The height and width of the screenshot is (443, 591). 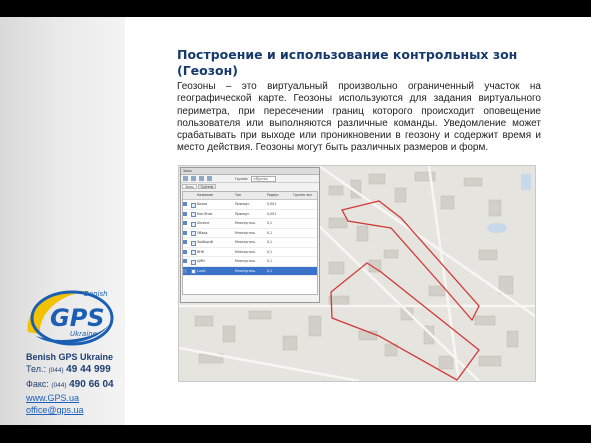 I want to click on cell-name: Ukraine, so click(x=203, y=223).